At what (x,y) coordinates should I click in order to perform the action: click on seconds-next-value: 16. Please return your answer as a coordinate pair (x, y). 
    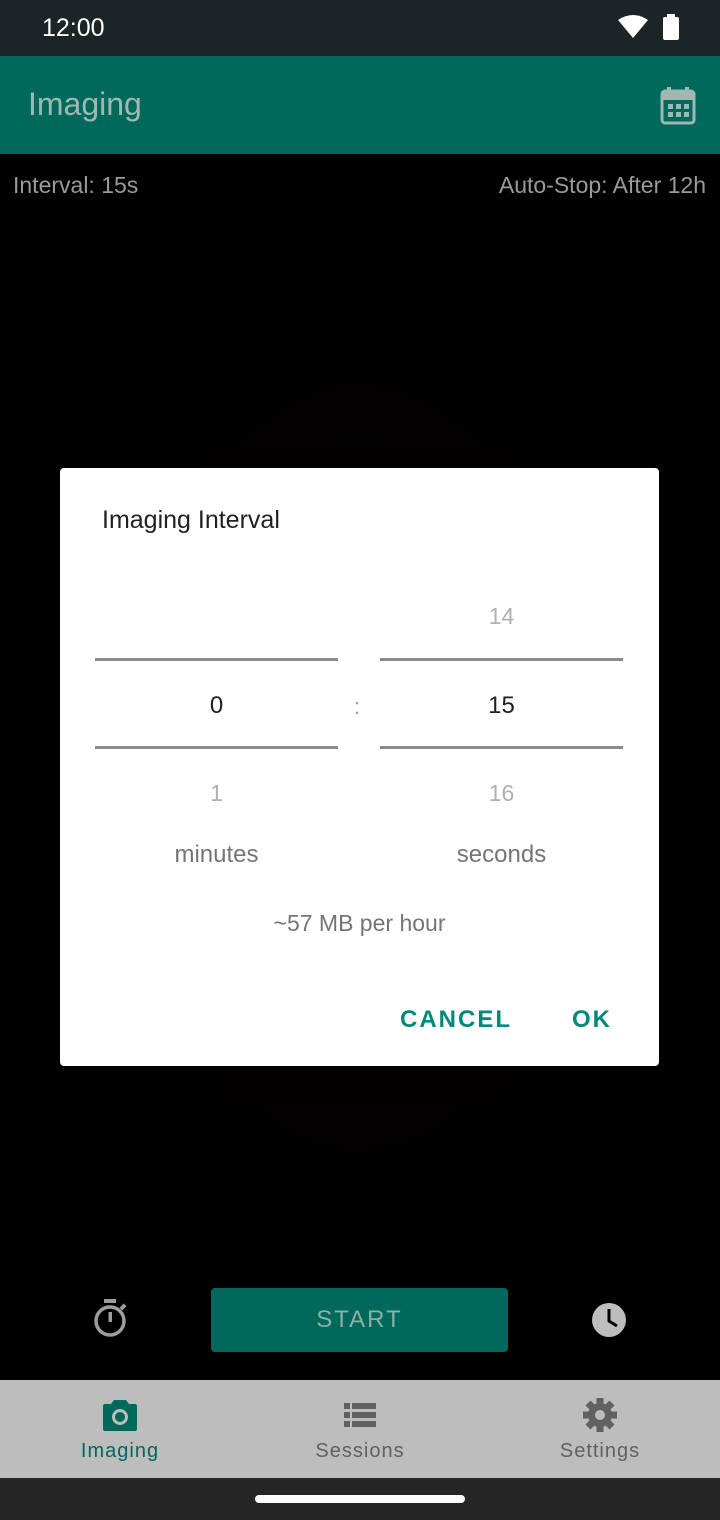
    Looking at the image, I should click on (501, 793).